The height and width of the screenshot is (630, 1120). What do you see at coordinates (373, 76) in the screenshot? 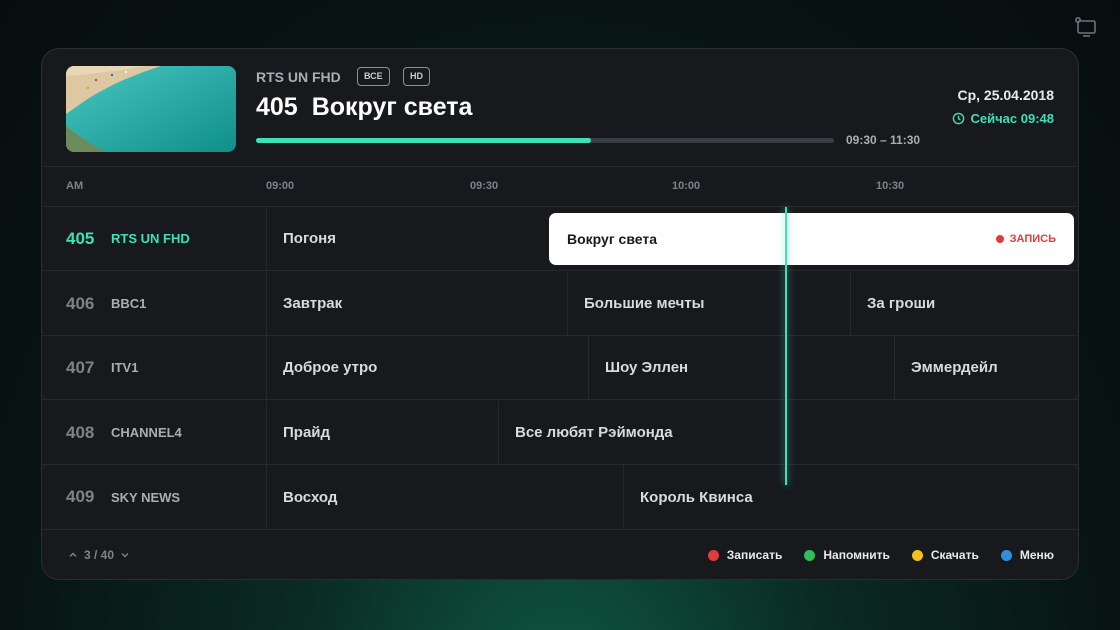
I see `all-badge: ВСЕ` at bounding box center [373, 76].